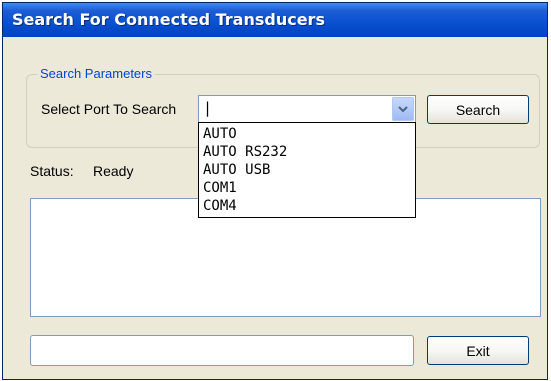 This screenshot has height=381, width=551. I want to click on port-select: |, so click(307, 109).